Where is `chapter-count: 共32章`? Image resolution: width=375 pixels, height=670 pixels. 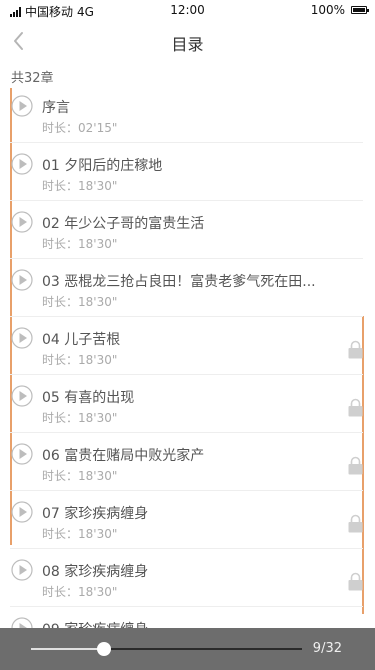 chapter-count: 共32章 is located at coordinates (32, 78).